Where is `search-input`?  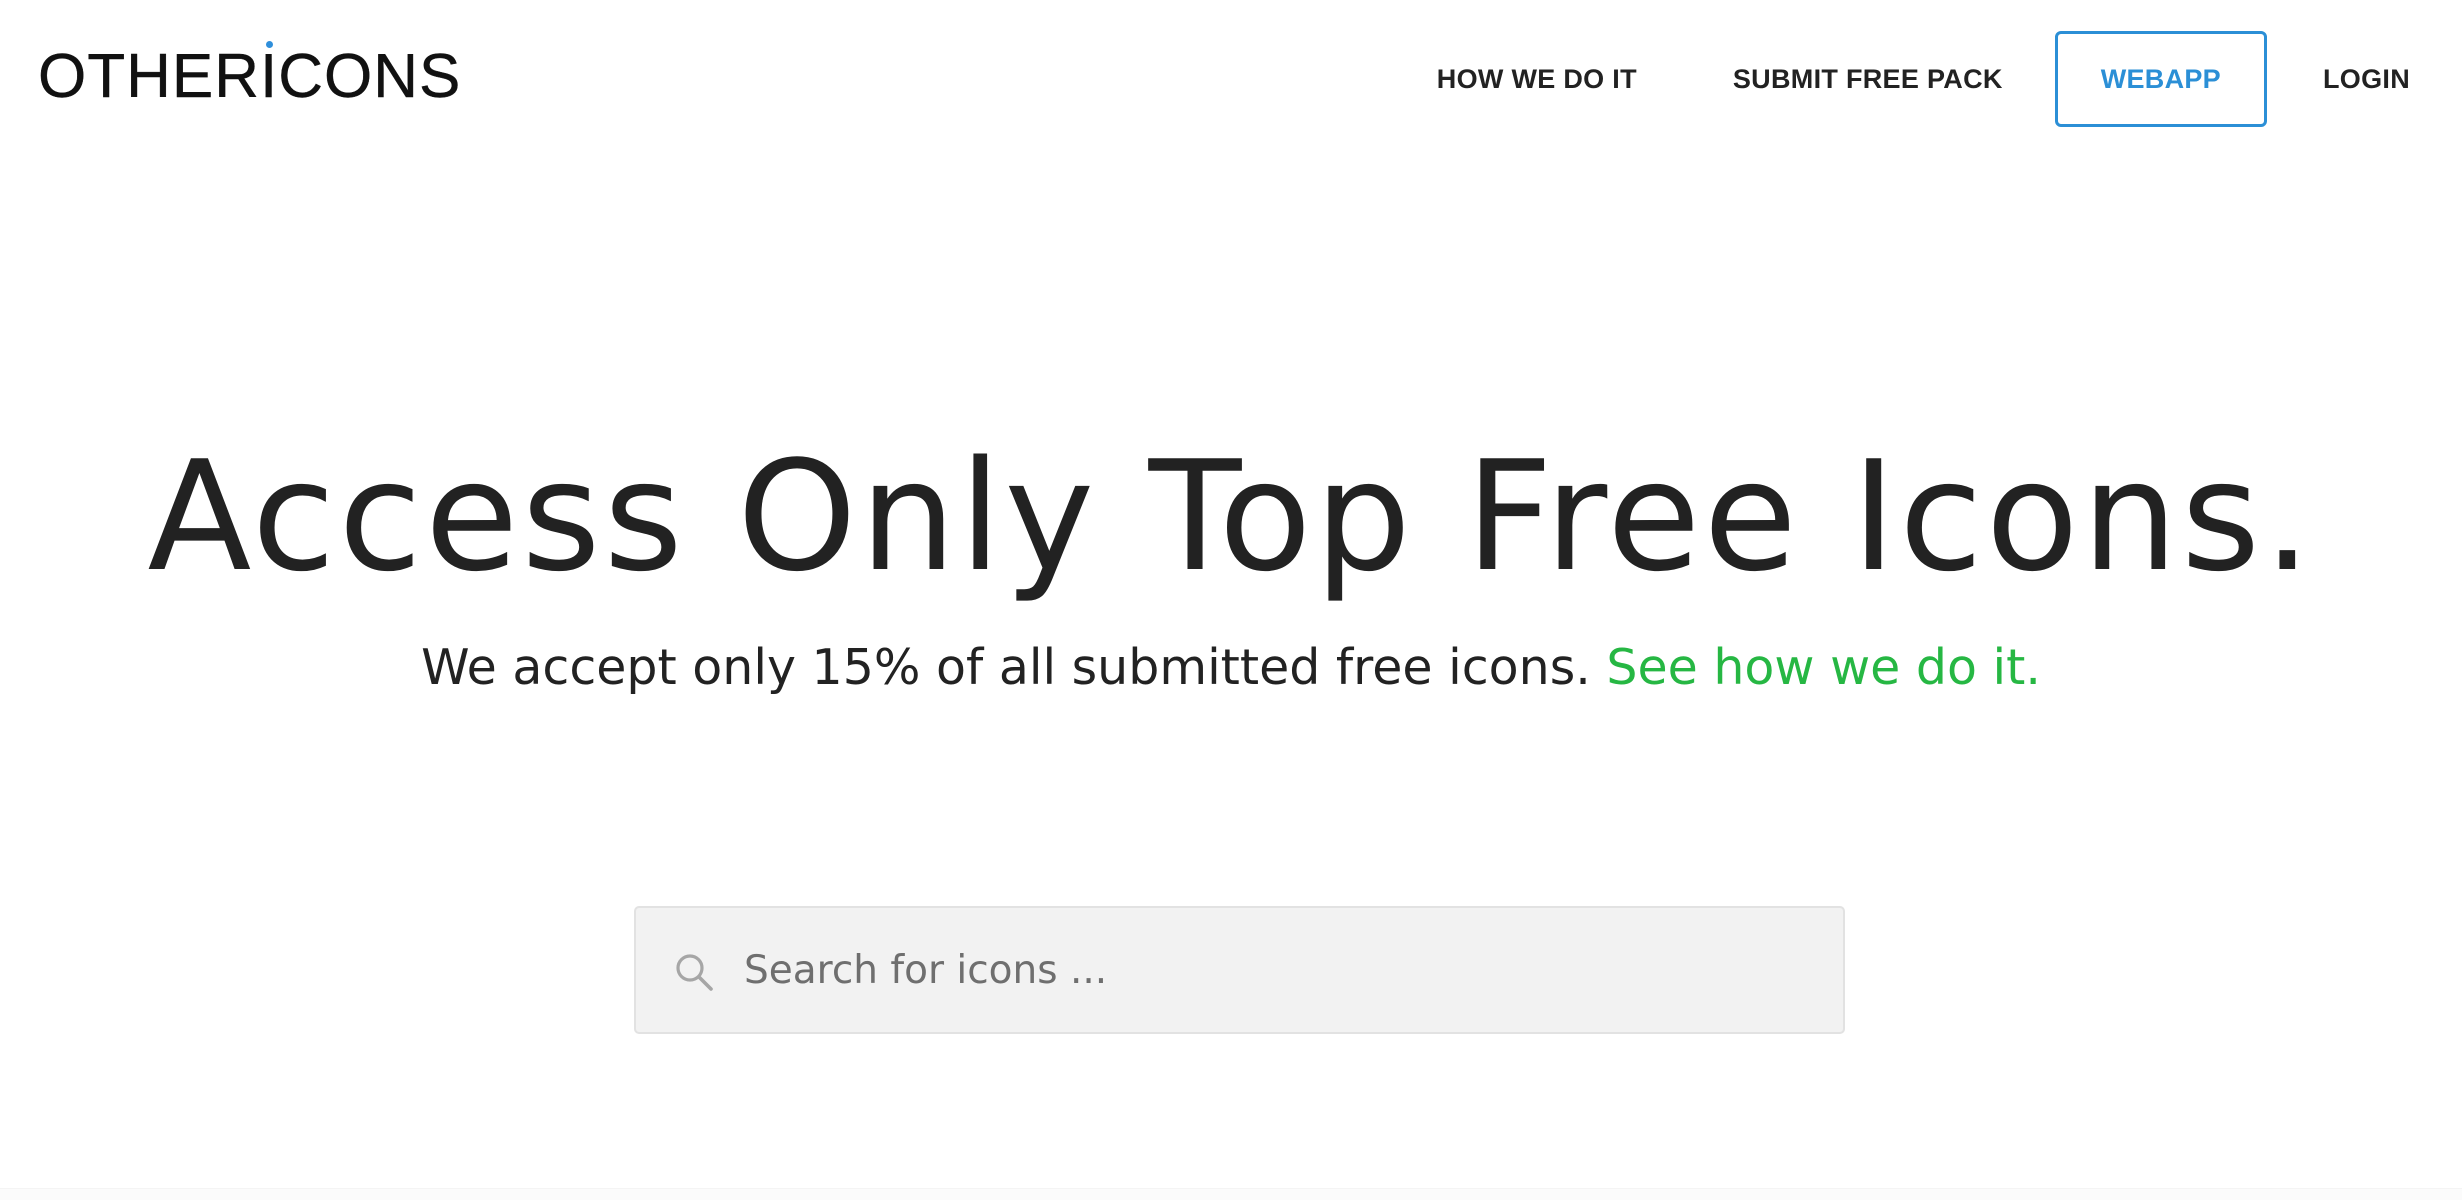 search-input is located at coordinates (1284, 970).